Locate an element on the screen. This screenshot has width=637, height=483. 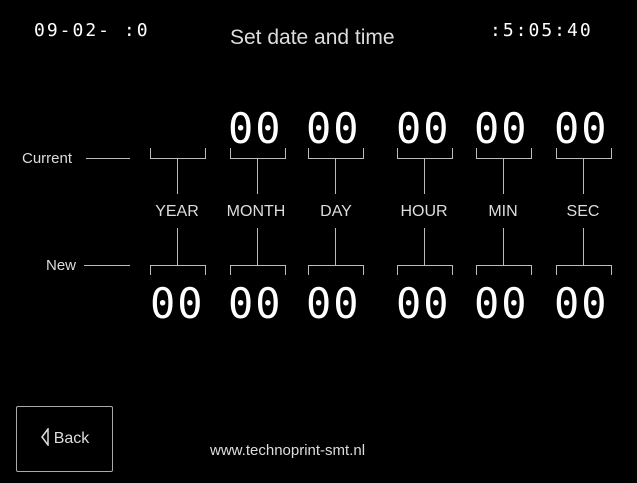
new-year-digits: 00 is located at coordinates (177, 304).